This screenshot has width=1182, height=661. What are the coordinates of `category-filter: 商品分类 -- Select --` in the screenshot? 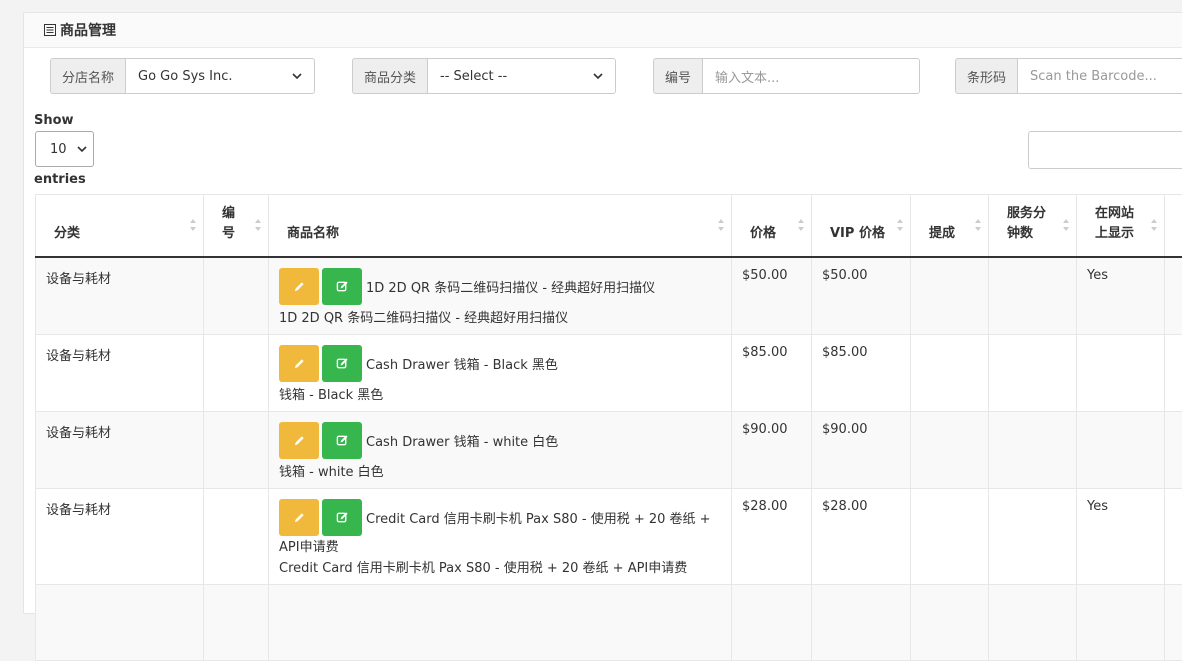 It's located at (484, 76).